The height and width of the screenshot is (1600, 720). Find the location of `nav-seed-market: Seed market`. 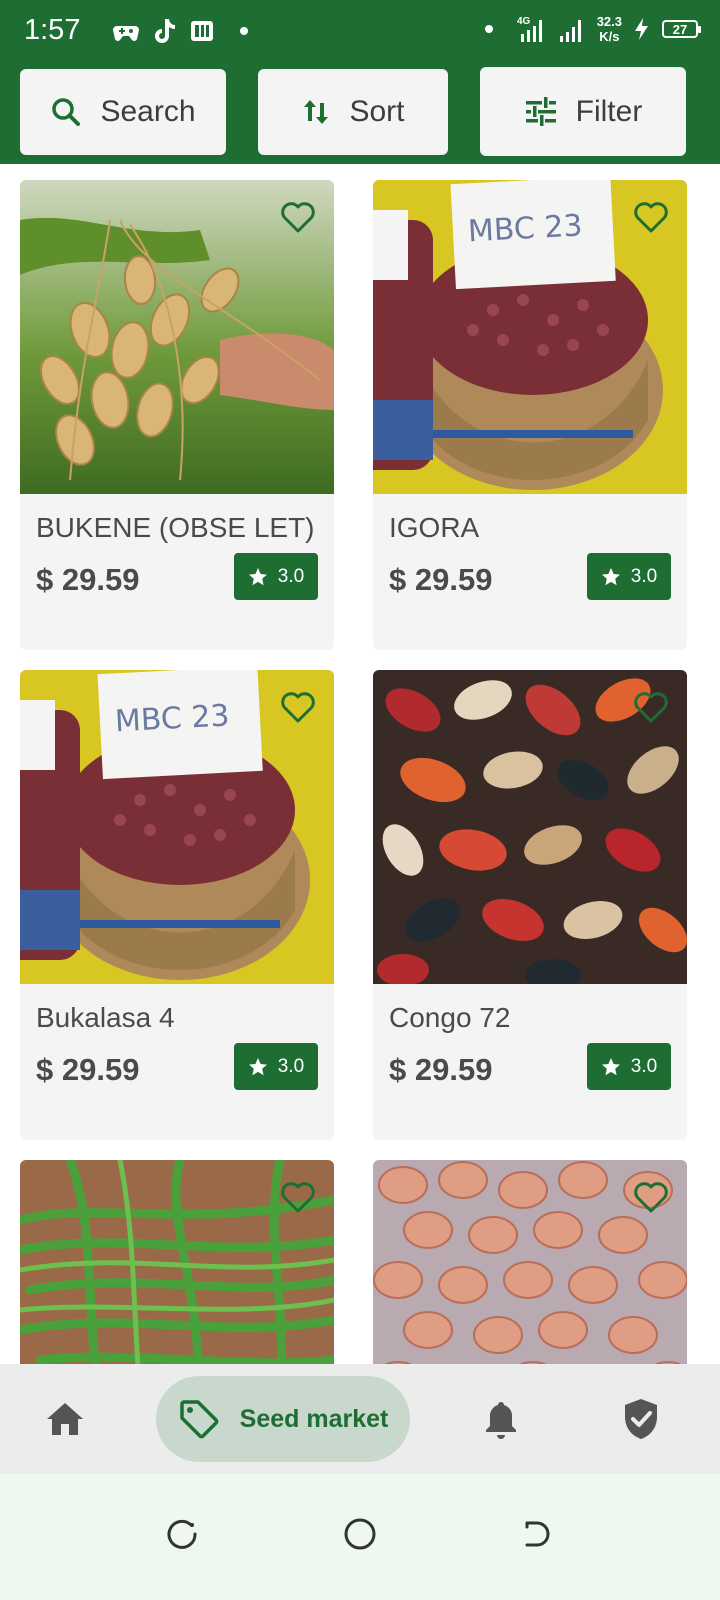

nav-seed-market: Seed market is located at coordinates (283, 1419).